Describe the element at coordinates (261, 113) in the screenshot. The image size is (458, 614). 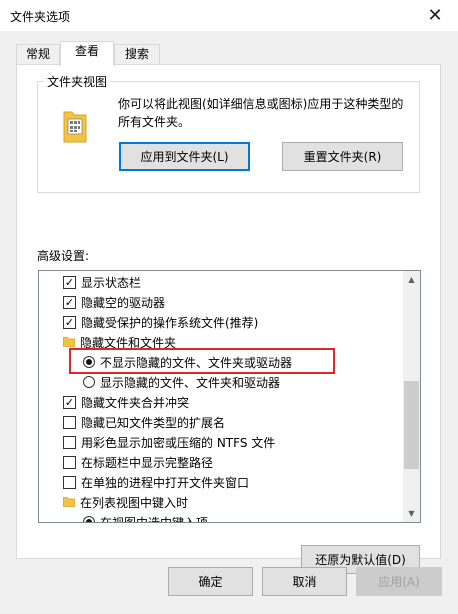
I see `folder-views-description: 你可以将此视图(如详细信息或图标)应用于这种类型的所有文件夹。` at that location.